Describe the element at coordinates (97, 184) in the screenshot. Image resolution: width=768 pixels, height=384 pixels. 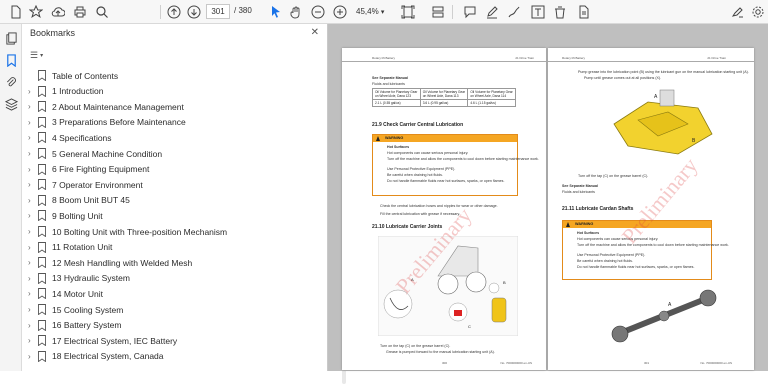
I see `bookmark-label: 7 Operator Environment` at that location.